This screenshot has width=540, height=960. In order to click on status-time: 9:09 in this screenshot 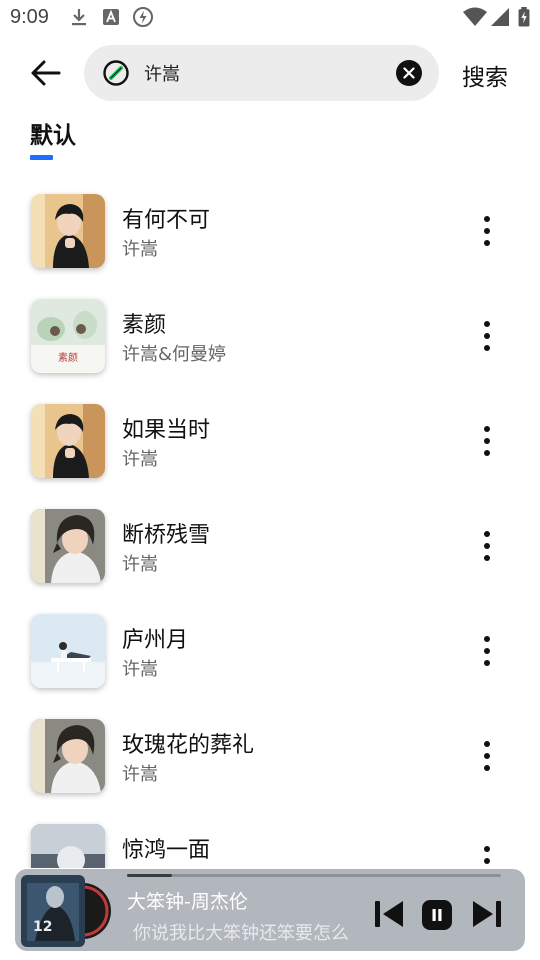, I will do `click(29, 17)`.